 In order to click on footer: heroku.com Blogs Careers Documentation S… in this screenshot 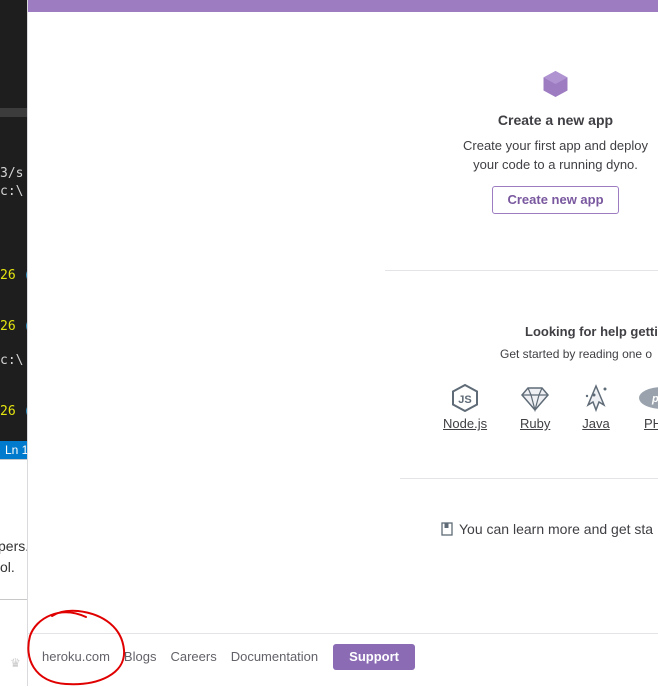, I will do `click(228, 657)`.